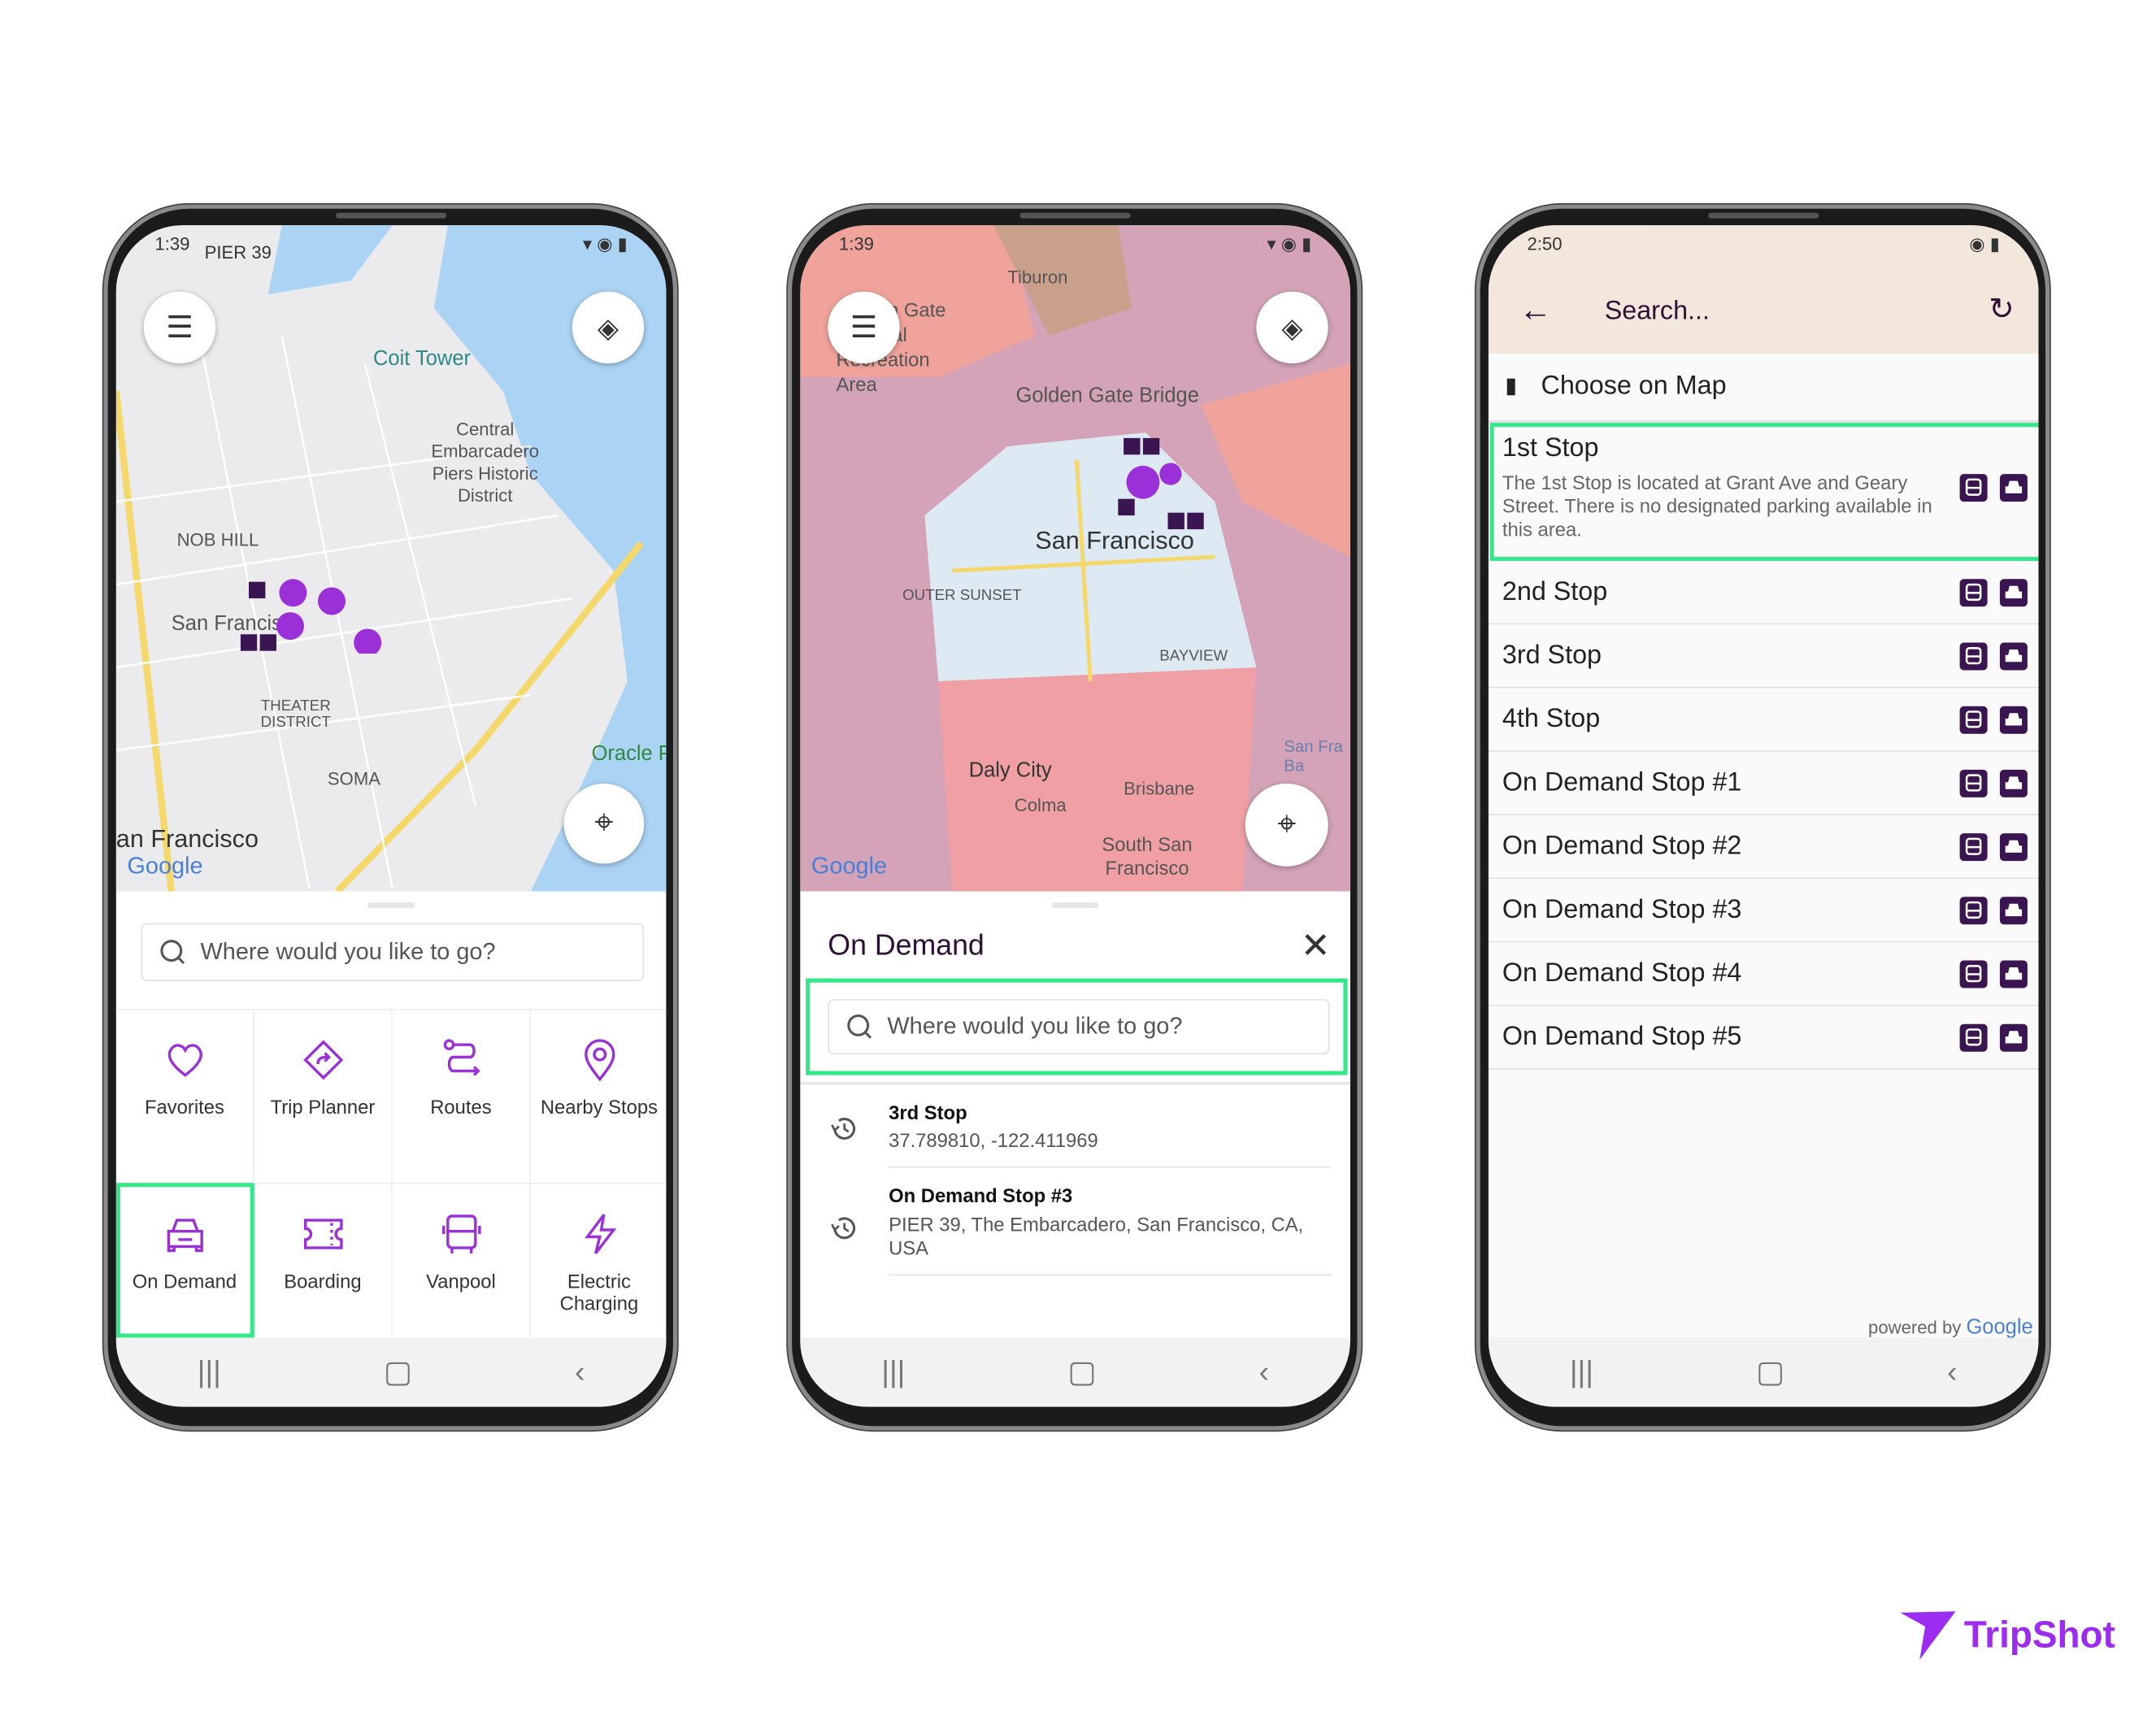 The height and width of the screenshot is (1716, 2156). I want to click on stop-name: On Demand Stop #1, so click(1622, 782).